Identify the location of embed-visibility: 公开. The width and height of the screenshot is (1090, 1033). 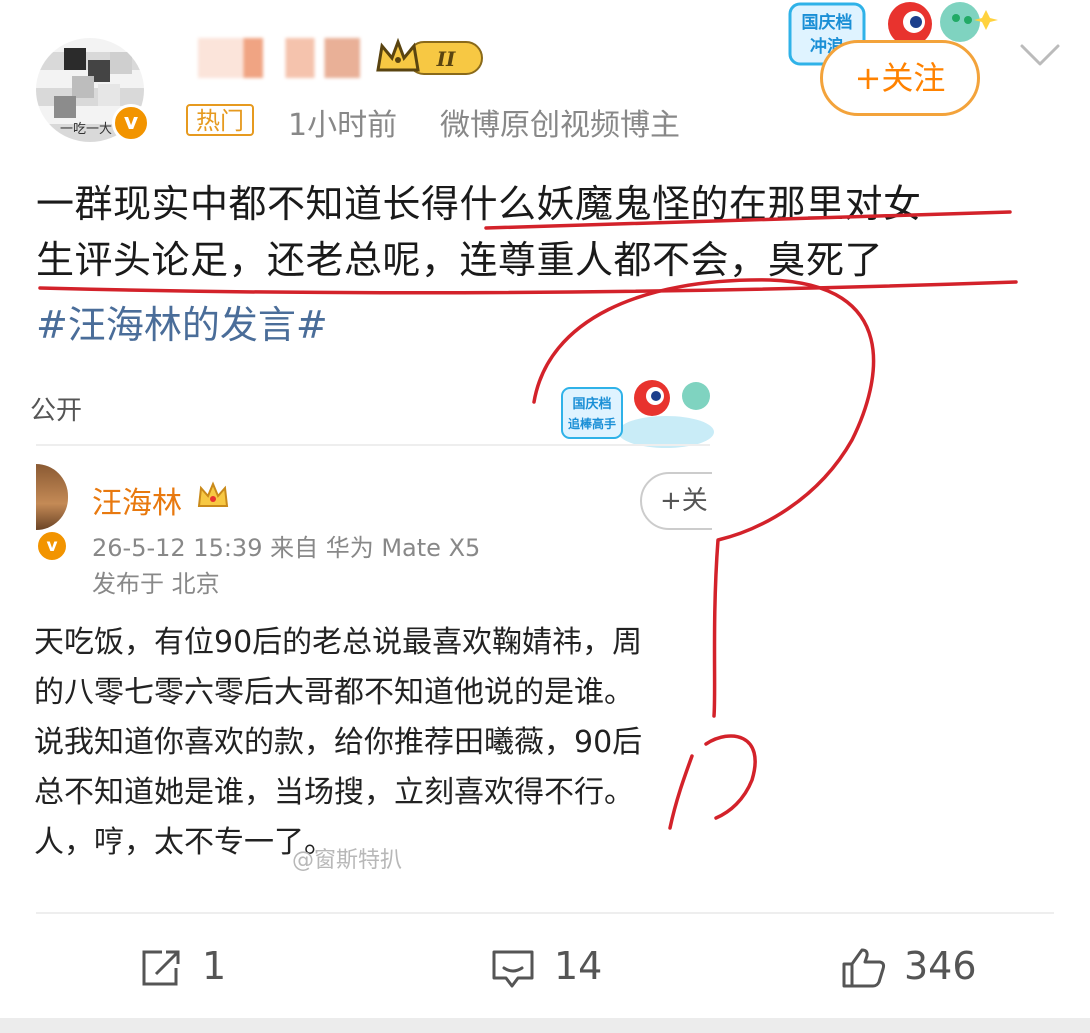
(56, 411).